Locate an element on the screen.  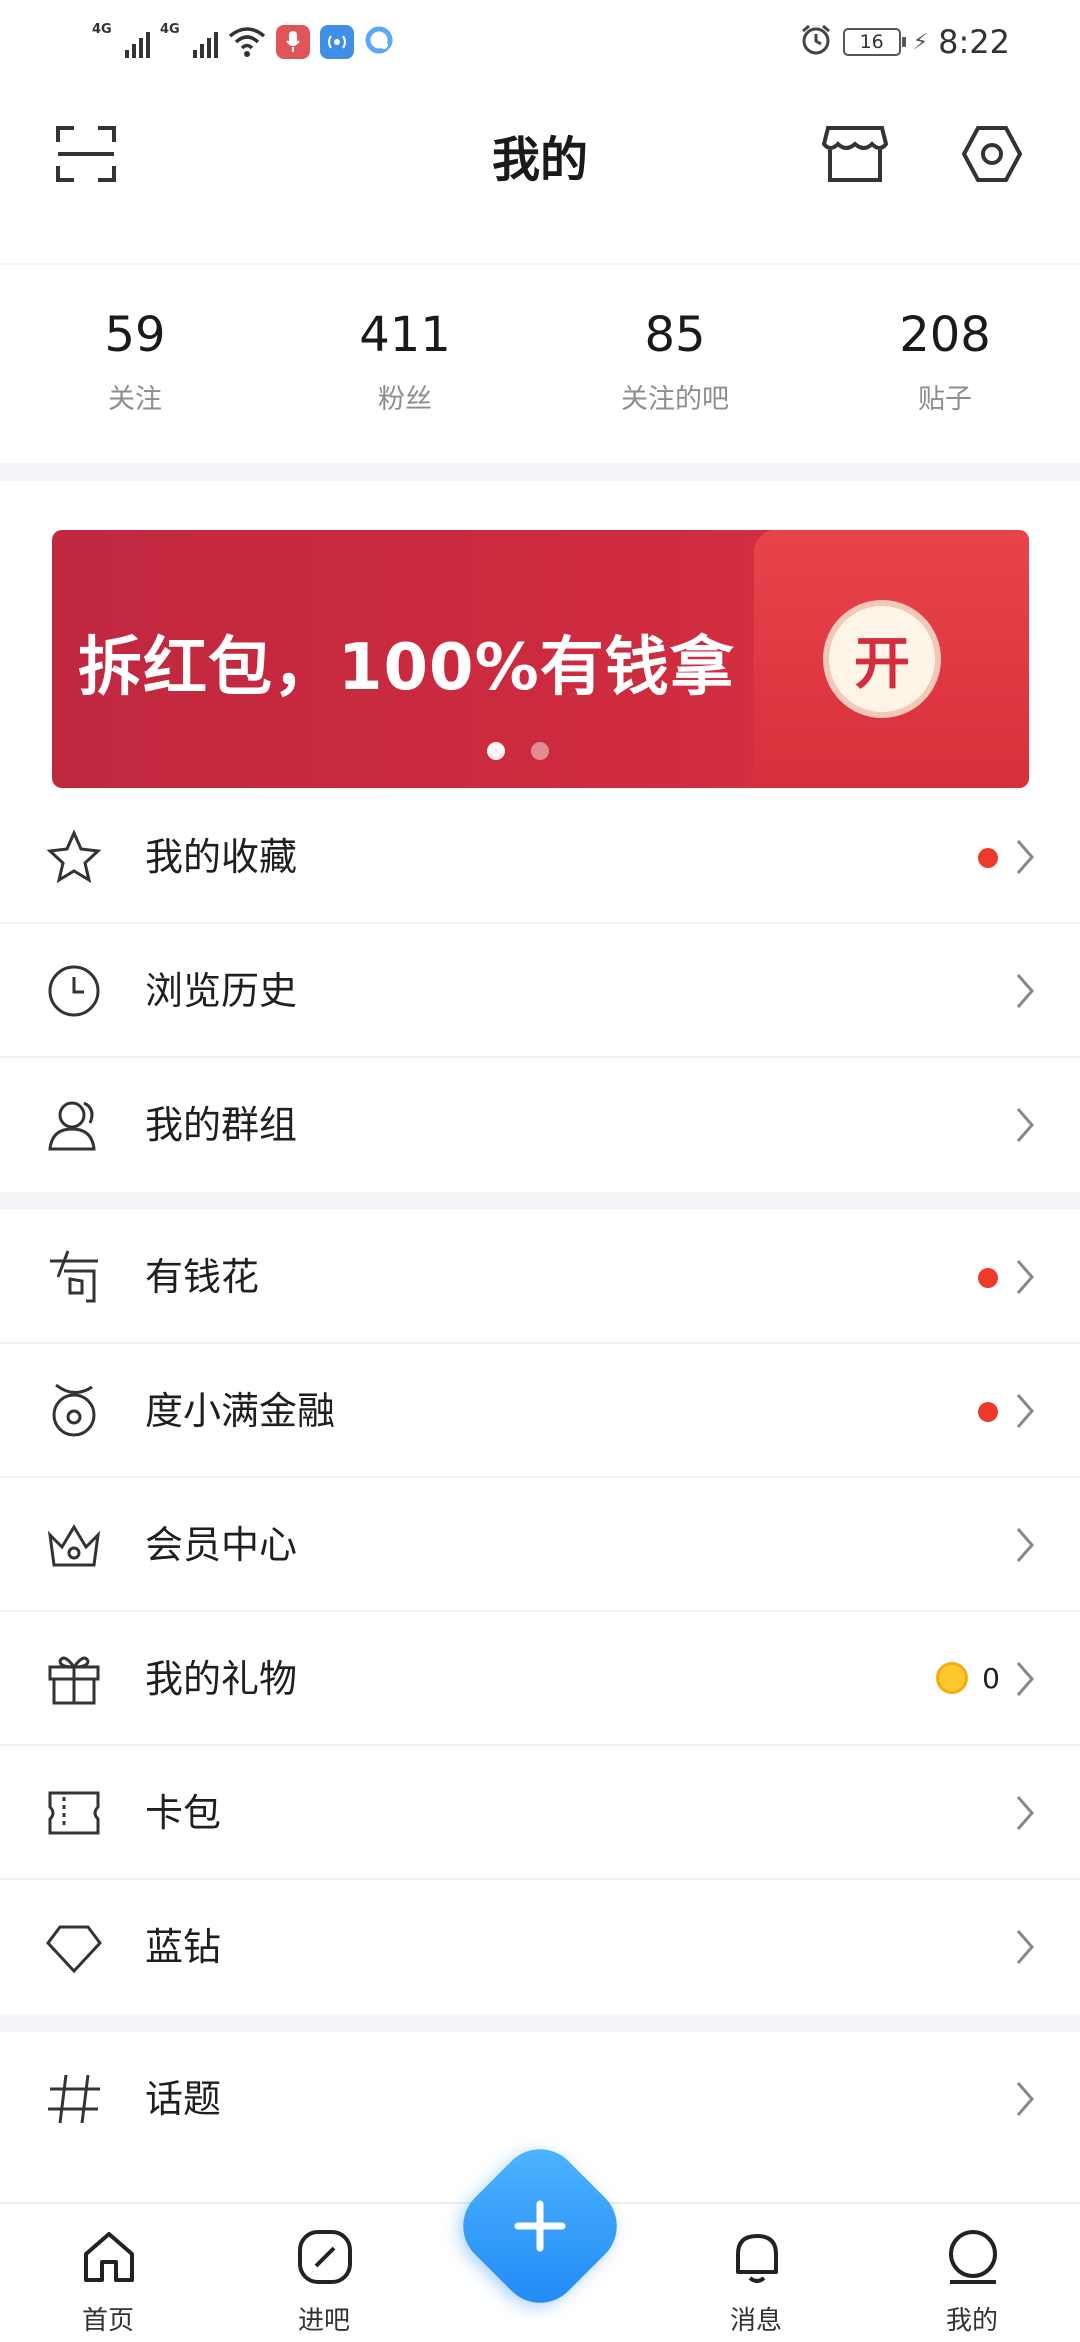
alarm-icon is located at coordinates (816, 42).